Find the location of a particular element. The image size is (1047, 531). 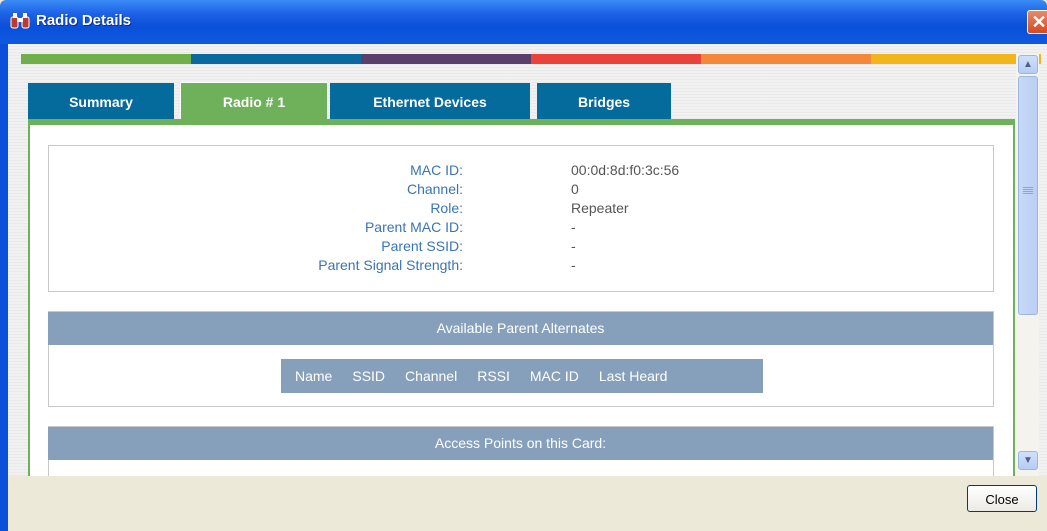

alternates-table-header: Name SSID Channel RSSI MAC ID Last Heard is located at coordinates (522, 376).